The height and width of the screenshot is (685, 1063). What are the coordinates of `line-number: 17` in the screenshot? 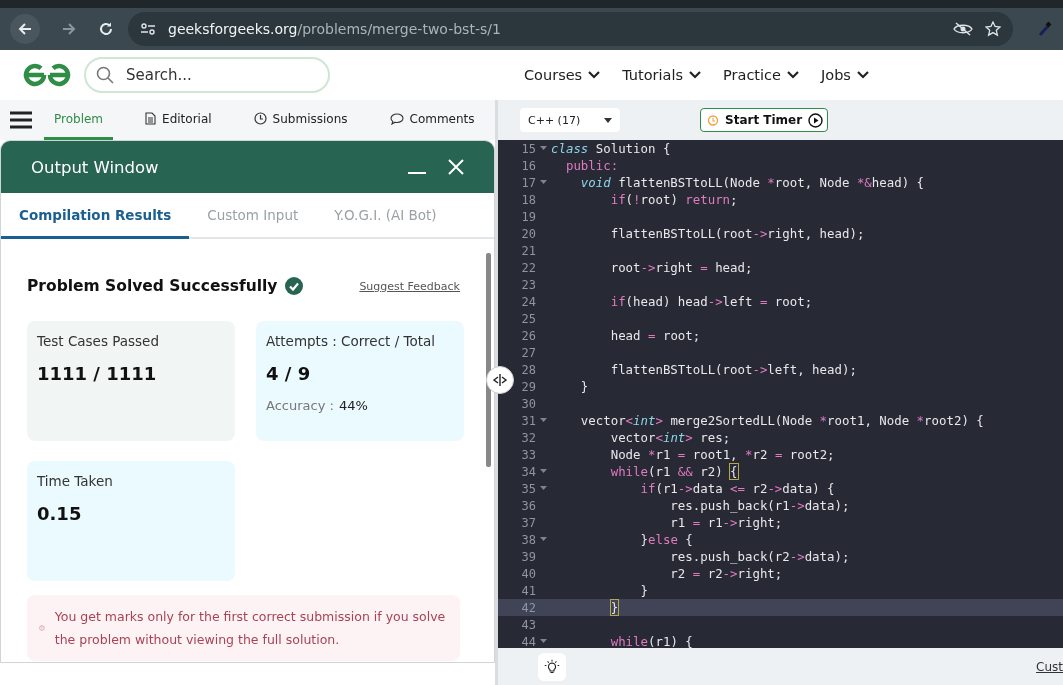 It's located at (528, 182).